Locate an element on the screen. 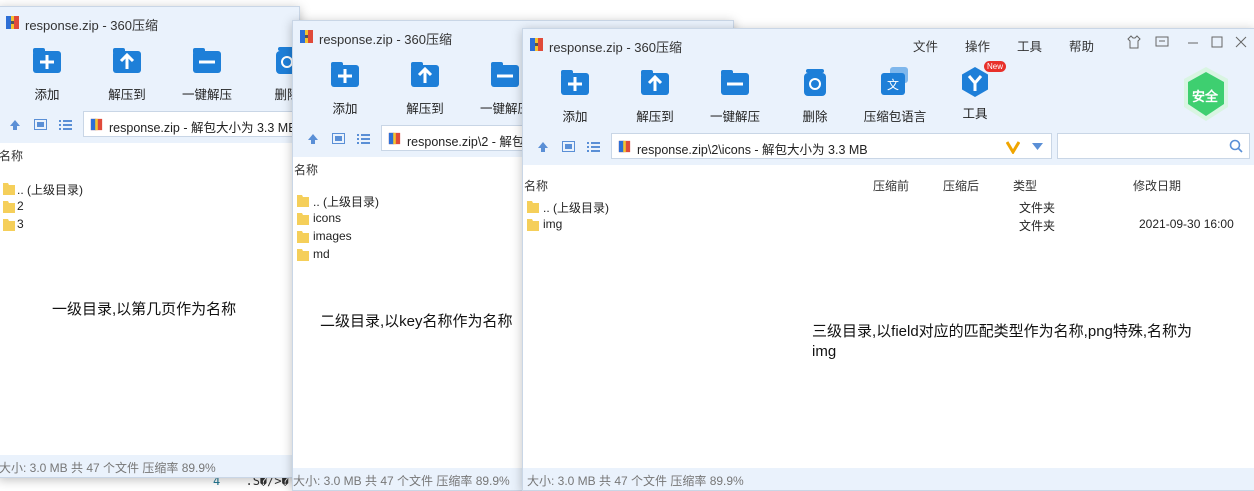  column-size-after: 压缩后 is located at coordinates (961, 185).